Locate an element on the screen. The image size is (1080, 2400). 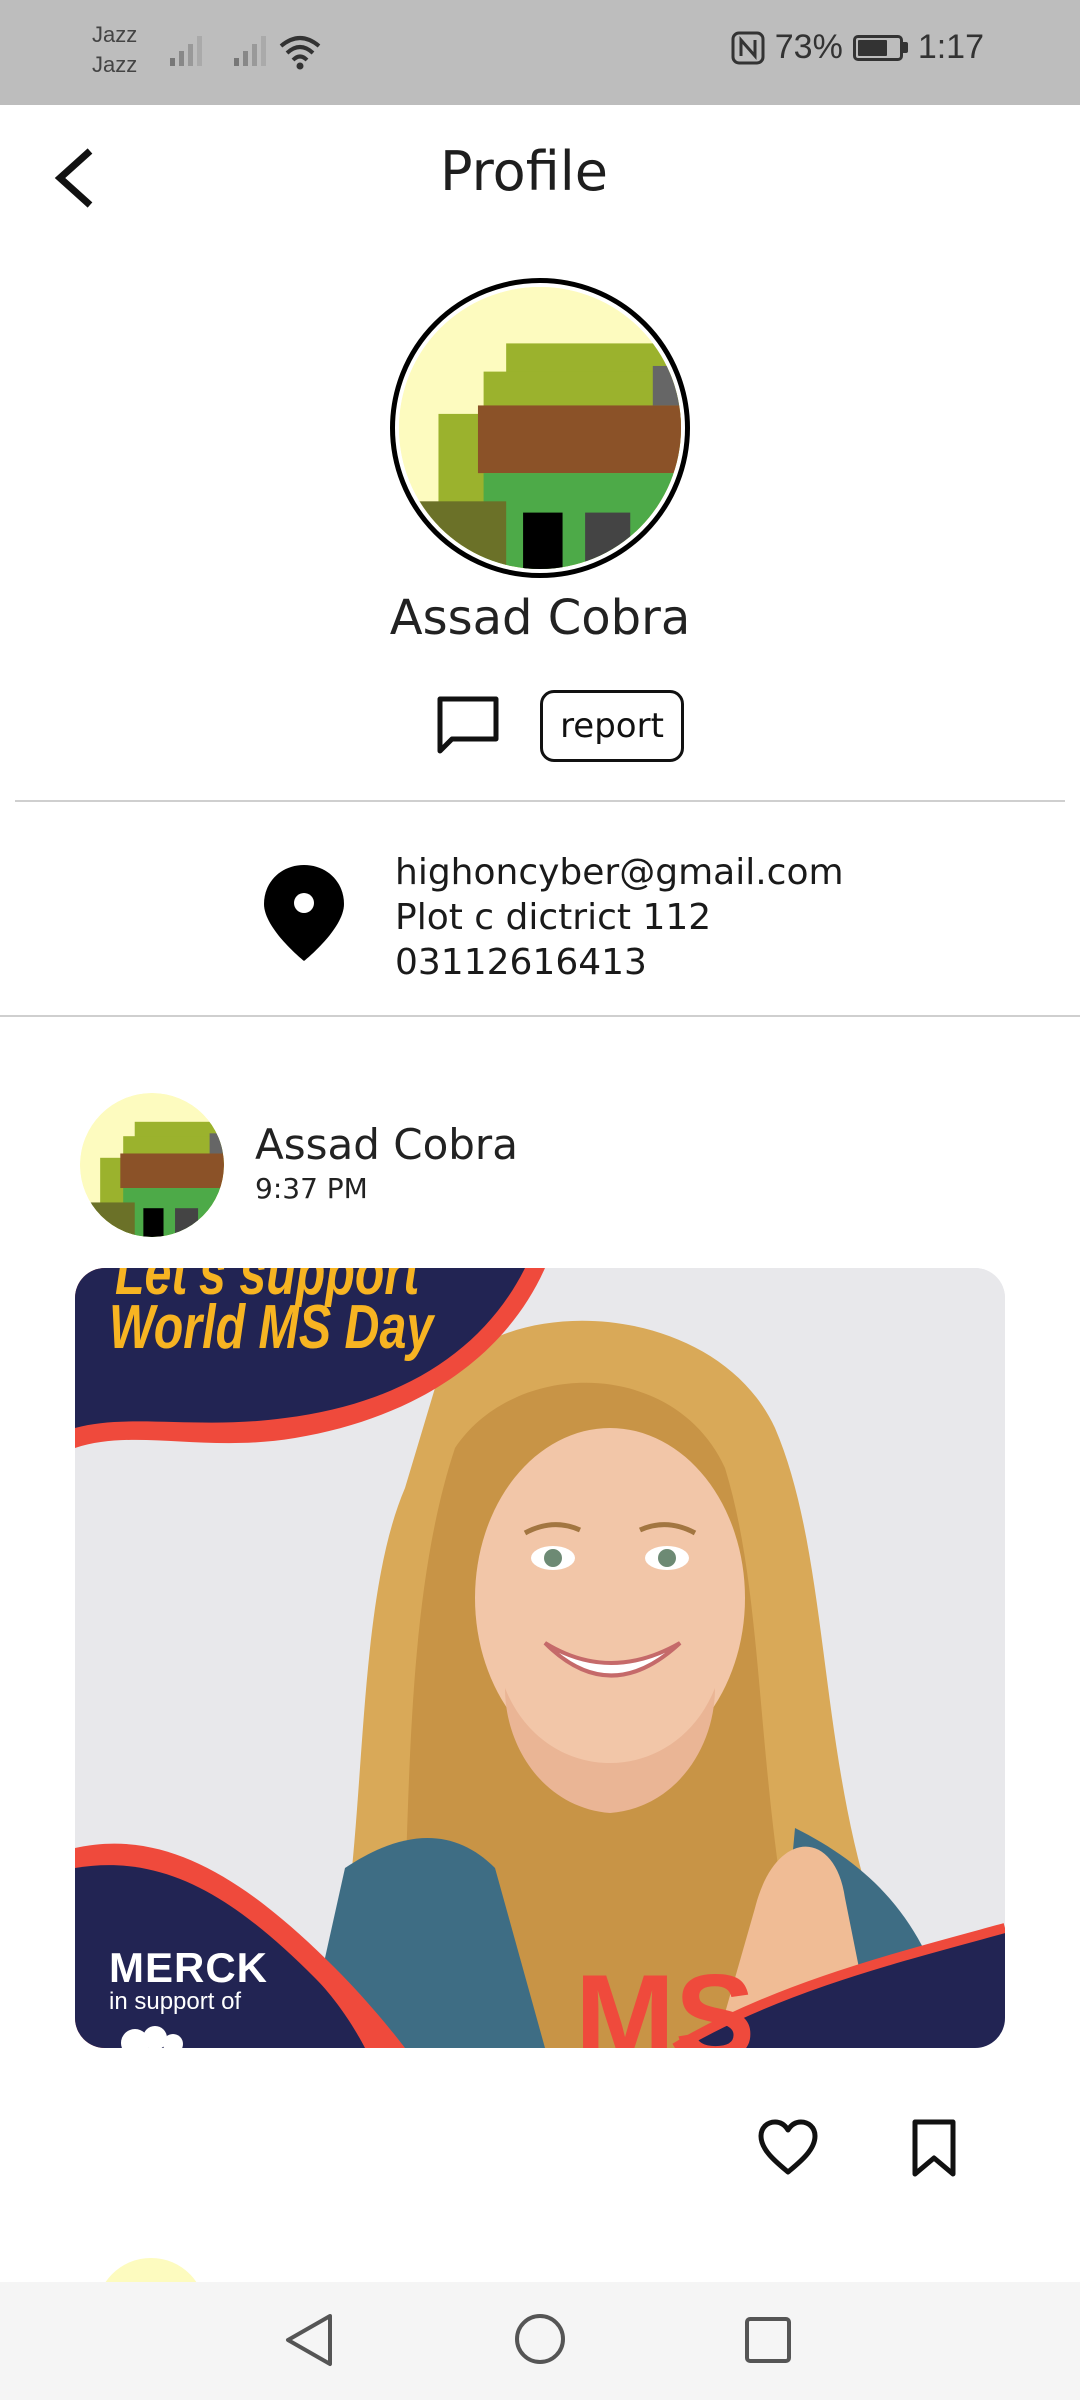
triangle-back-icon is located at coordinates (310, 2340).